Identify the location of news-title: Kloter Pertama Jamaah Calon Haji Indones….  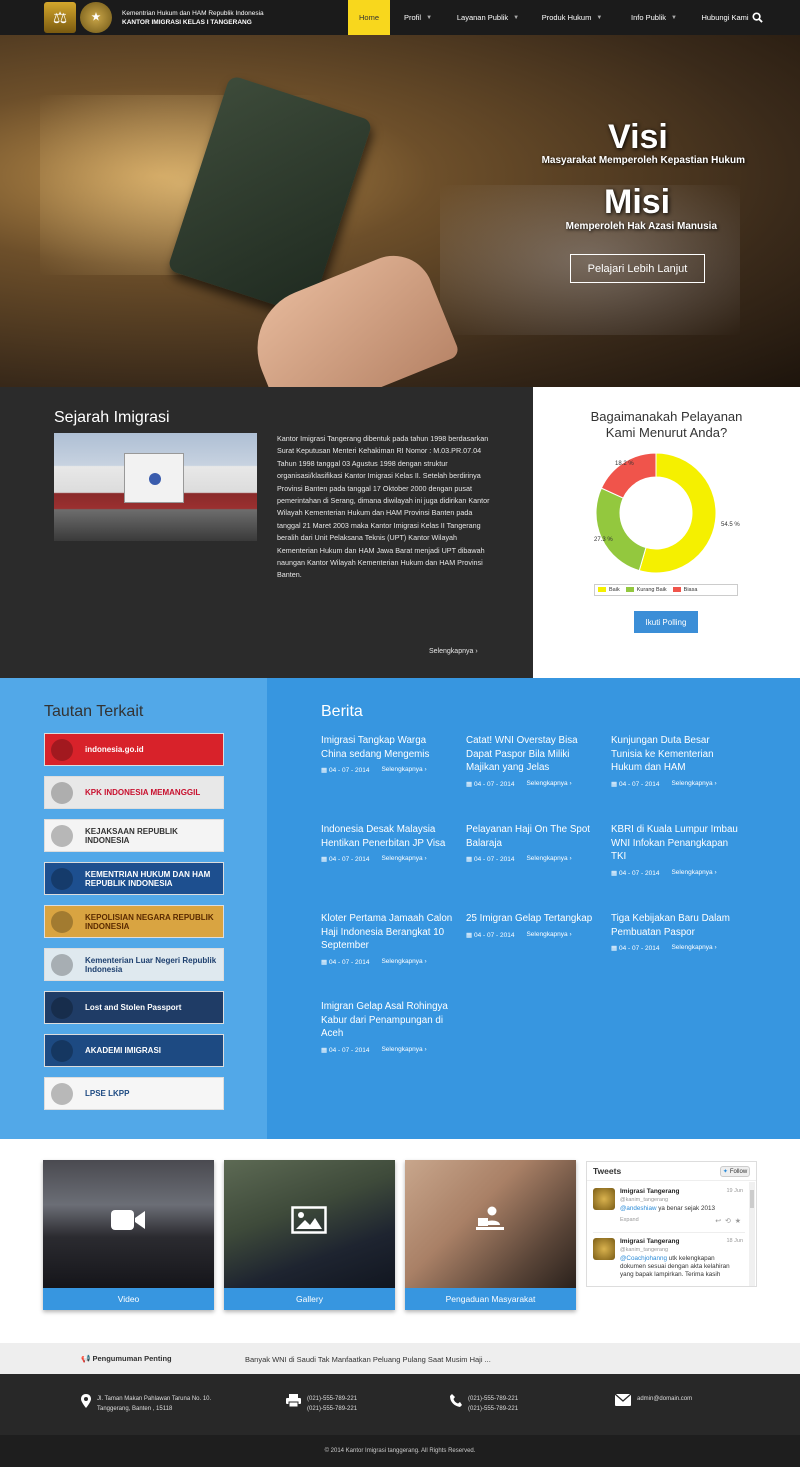
(387, 932).